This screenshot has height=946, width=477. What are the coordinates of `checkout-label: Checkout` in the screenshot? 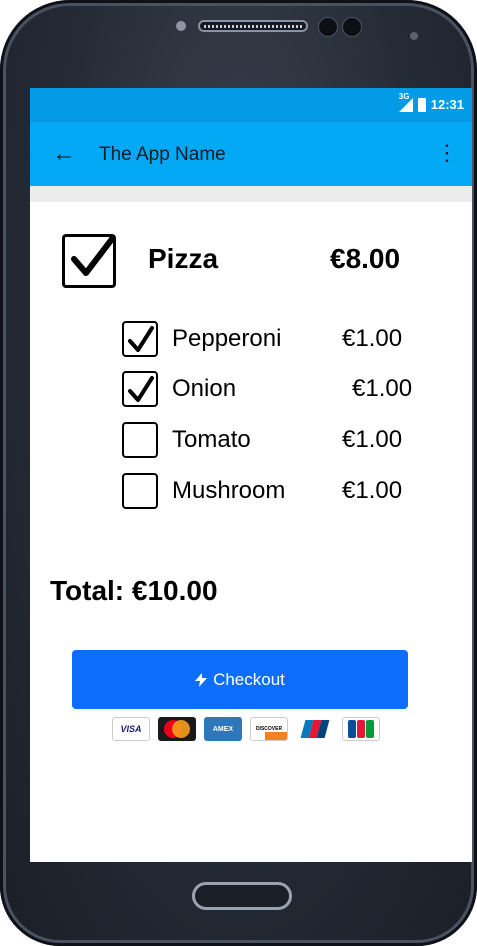 It's located at (249, 679).